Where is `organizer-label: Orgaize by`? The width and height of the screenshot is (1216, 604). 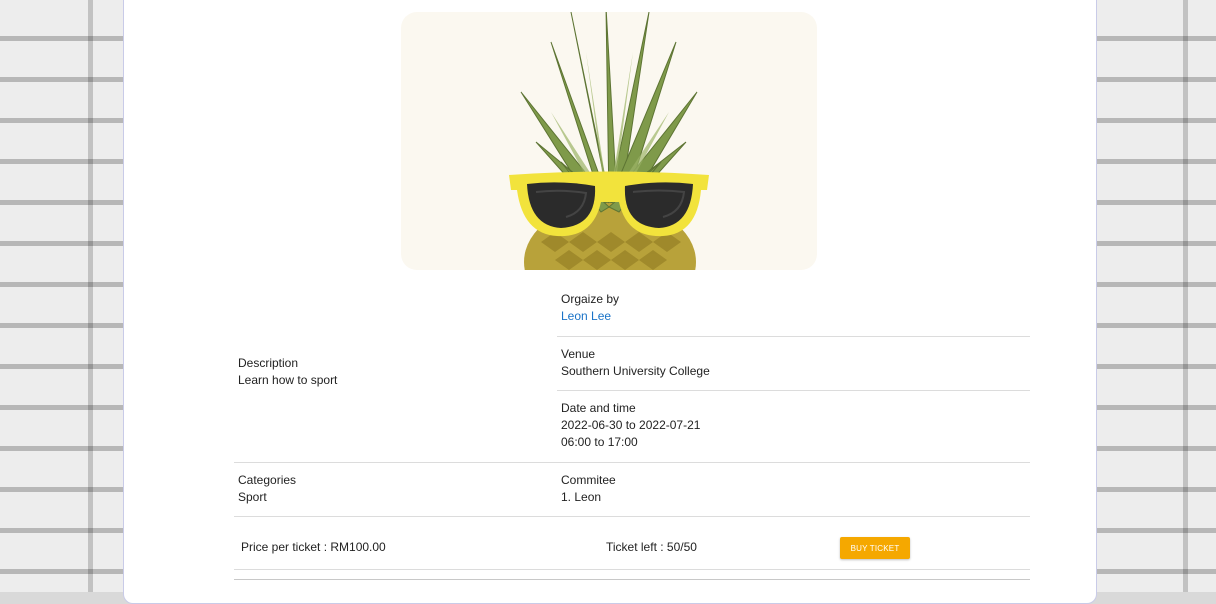
organizer-label: Orgaize by is located at coordinates (590, 299).